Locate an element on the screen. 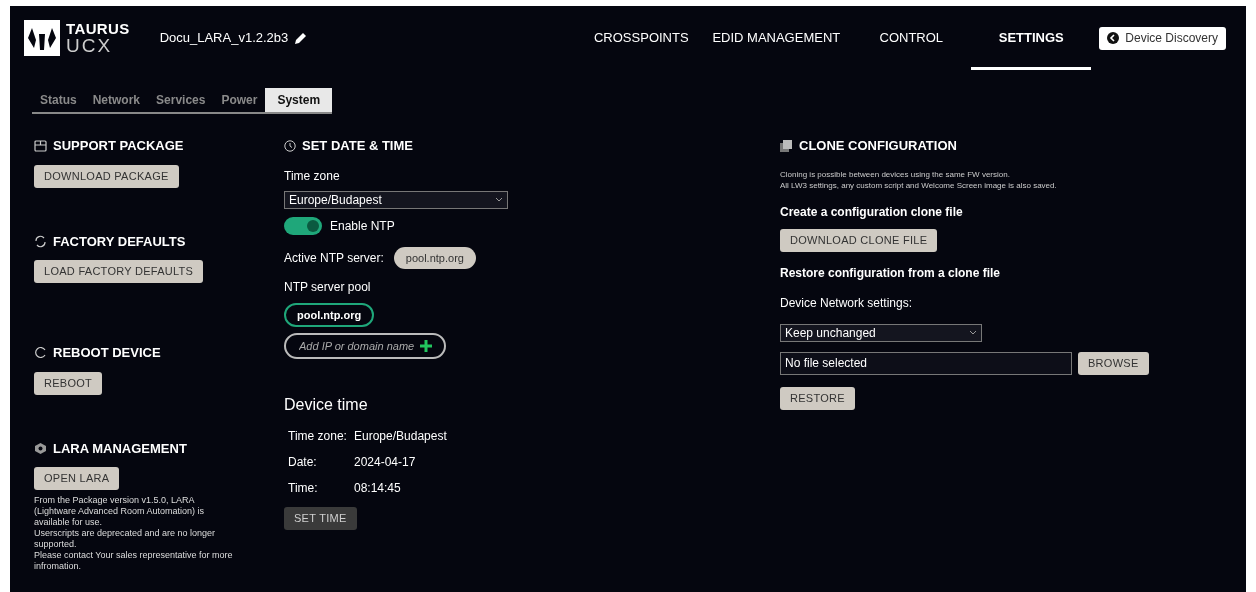 The width and height of the screenshot is (1256, 592). section-title: FACTORY DEFAULTS is located at coordinates (119, 241).